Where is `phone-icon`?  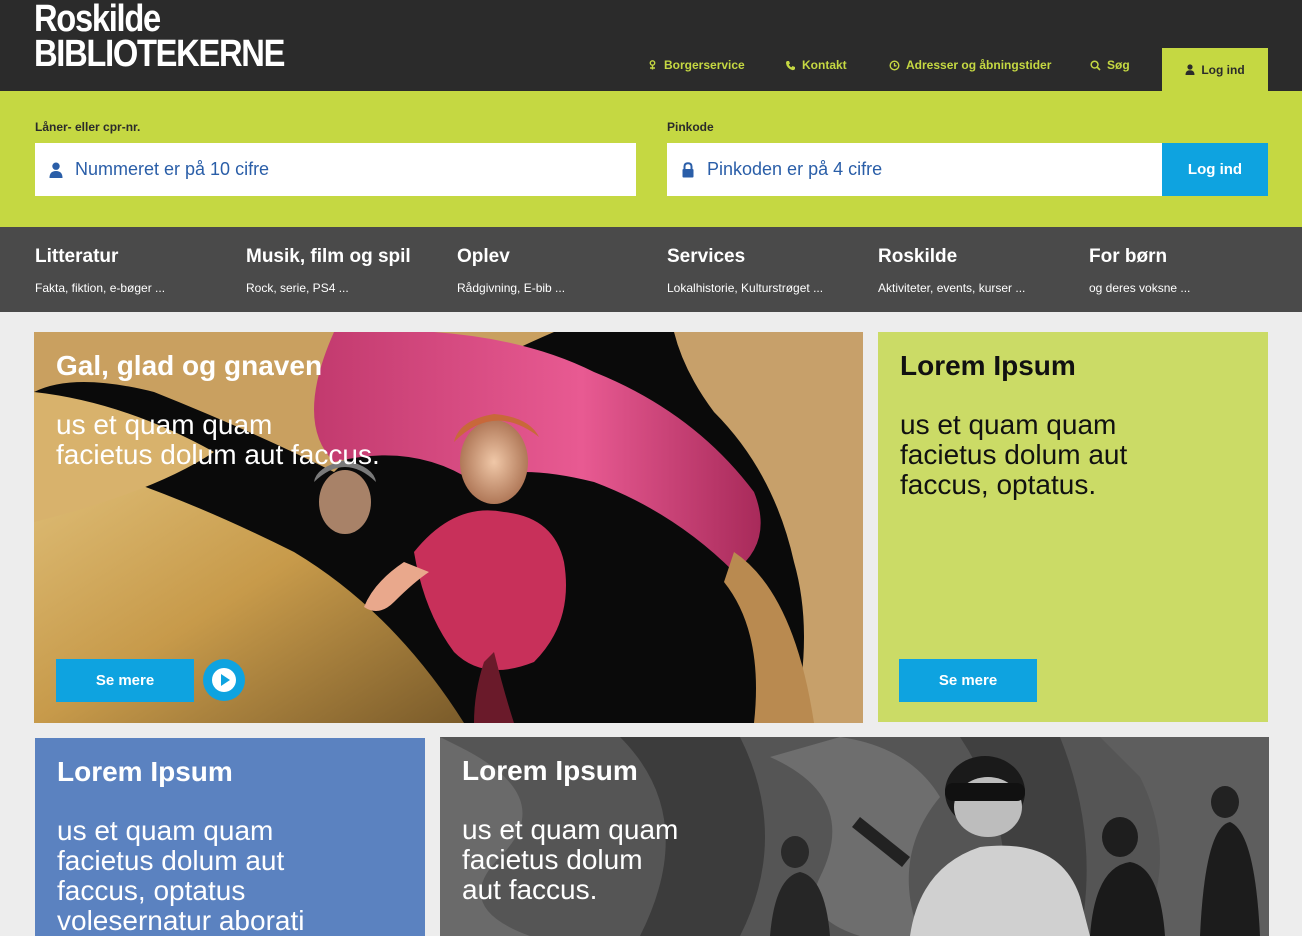
phone-icon is located at coordinates (790, 65).